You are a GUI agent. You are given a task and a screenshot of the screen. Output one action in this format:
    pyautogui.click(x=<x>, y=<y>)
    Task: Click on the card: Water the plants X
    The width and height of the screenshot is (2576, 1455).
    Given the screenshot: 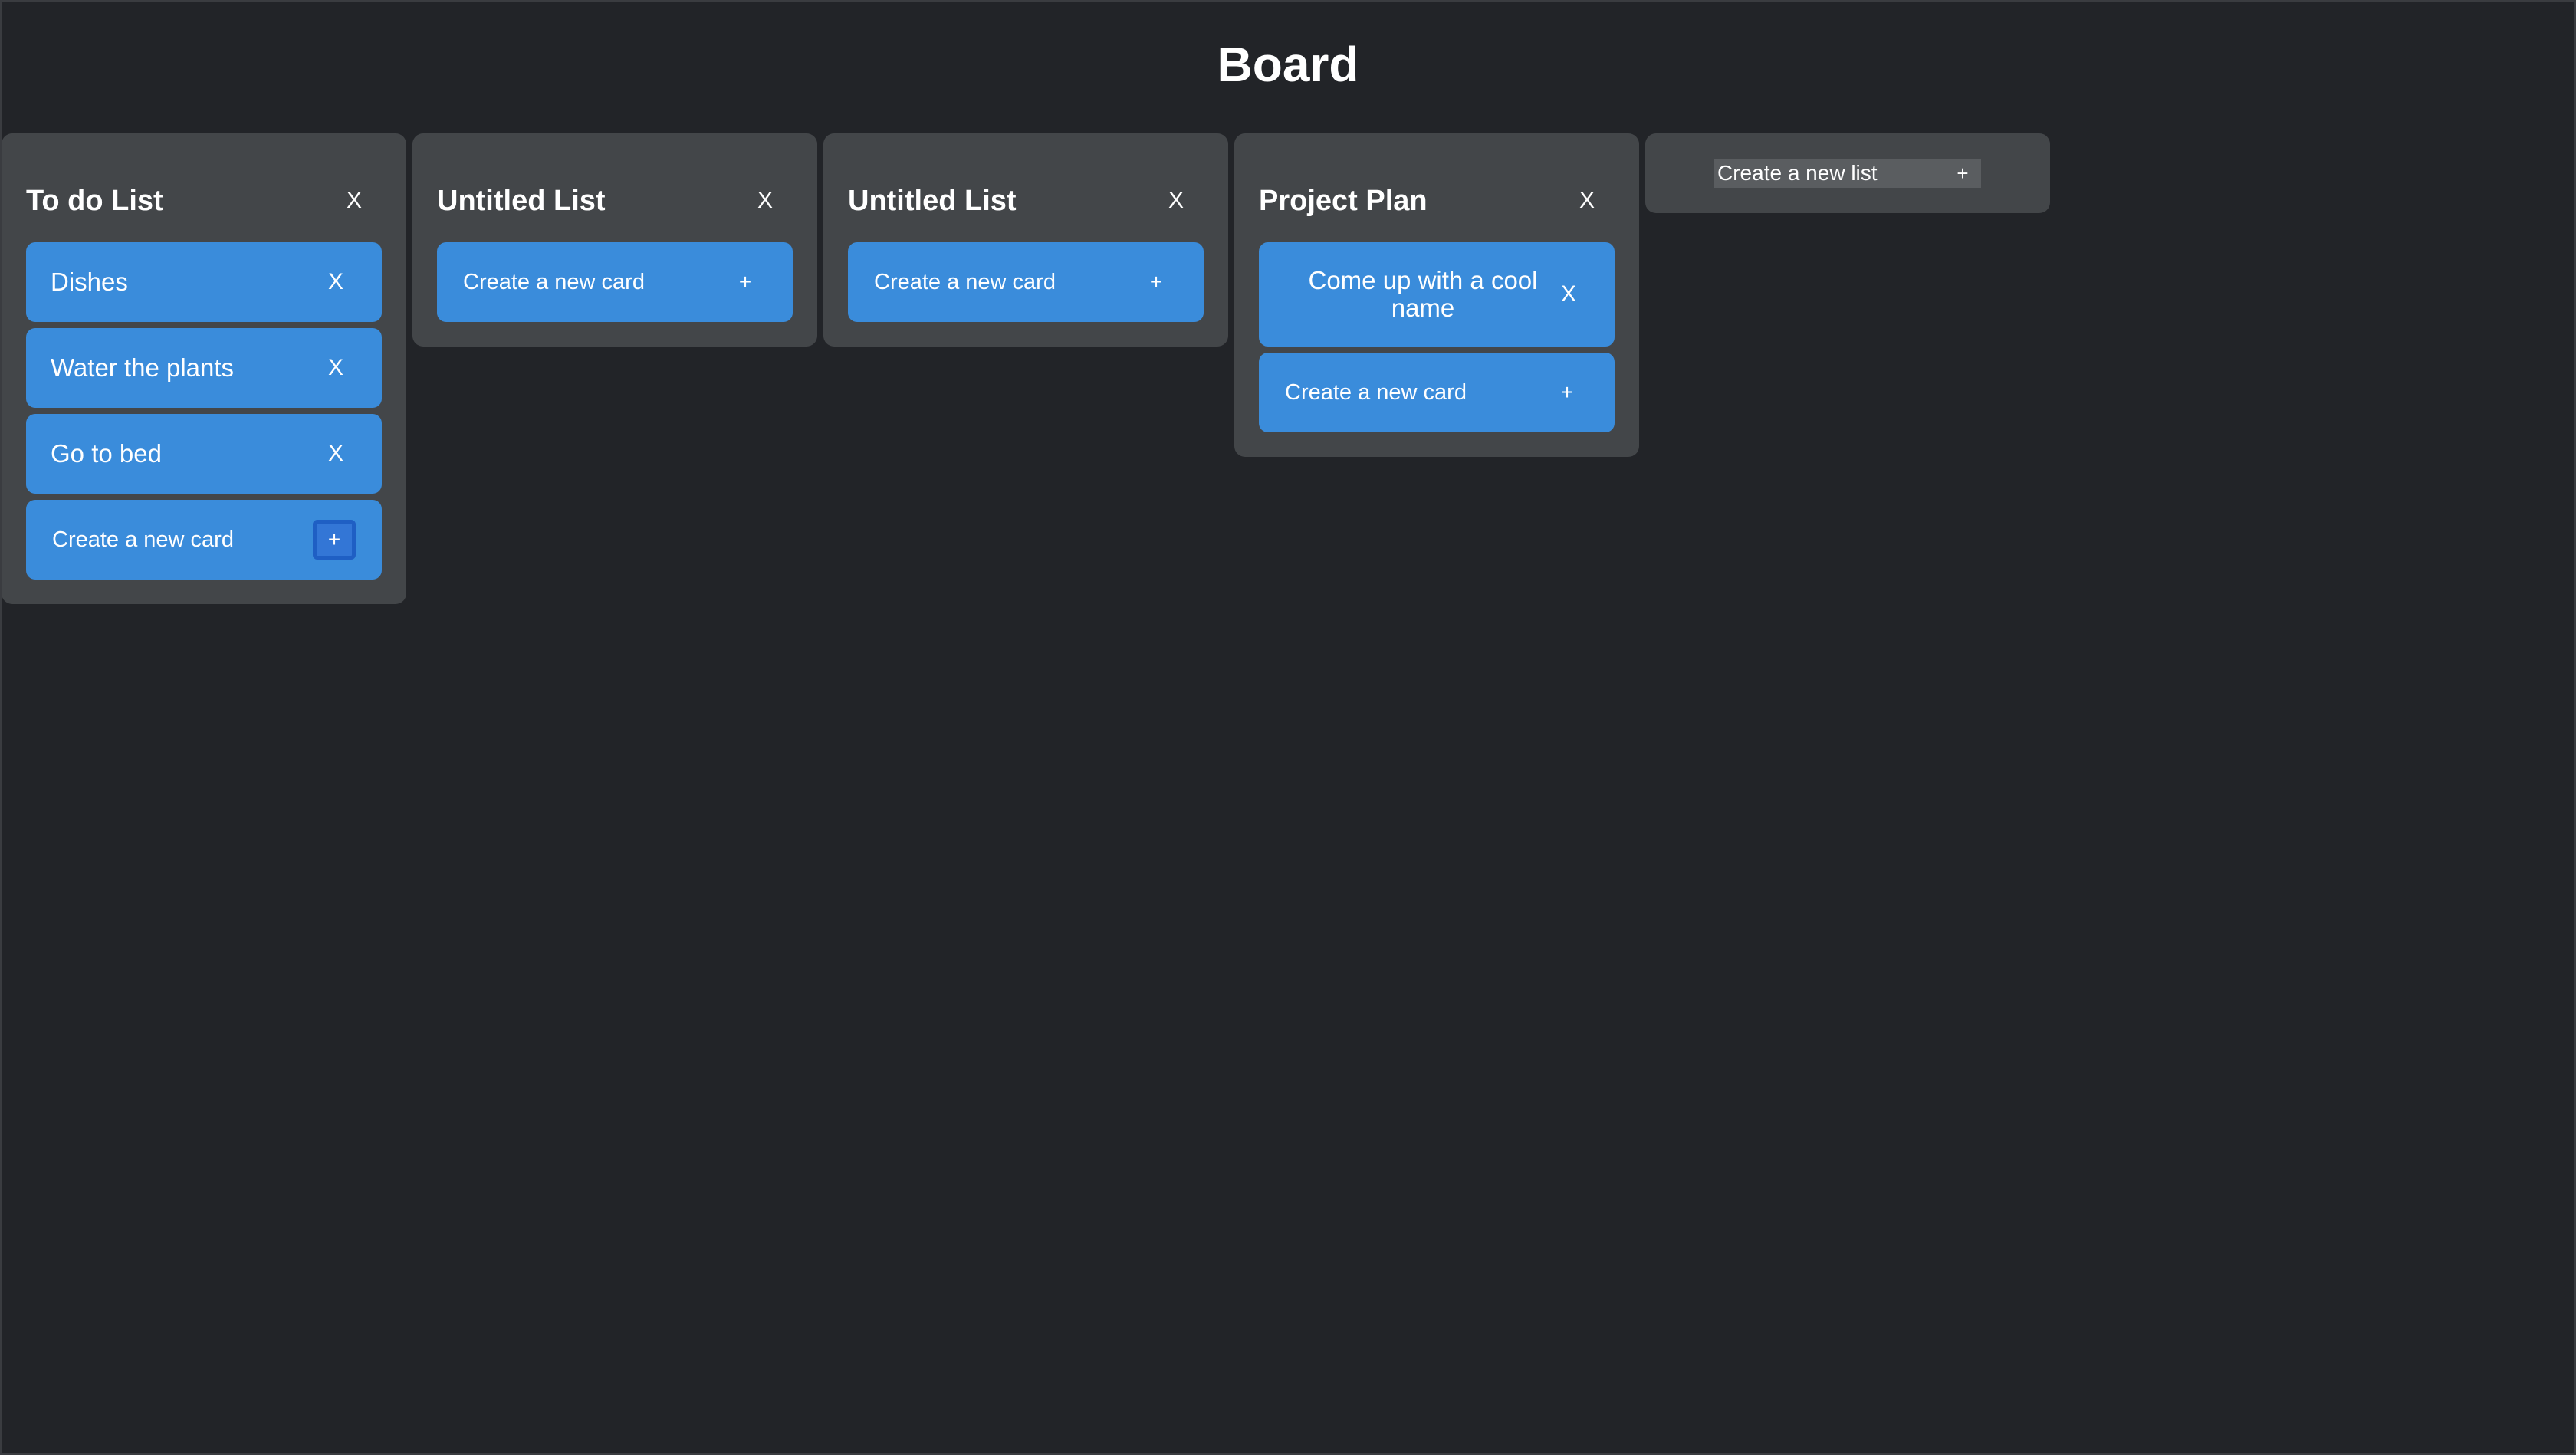 What is the action you would take?
    pyautogui.click(x=204, y=368)
    